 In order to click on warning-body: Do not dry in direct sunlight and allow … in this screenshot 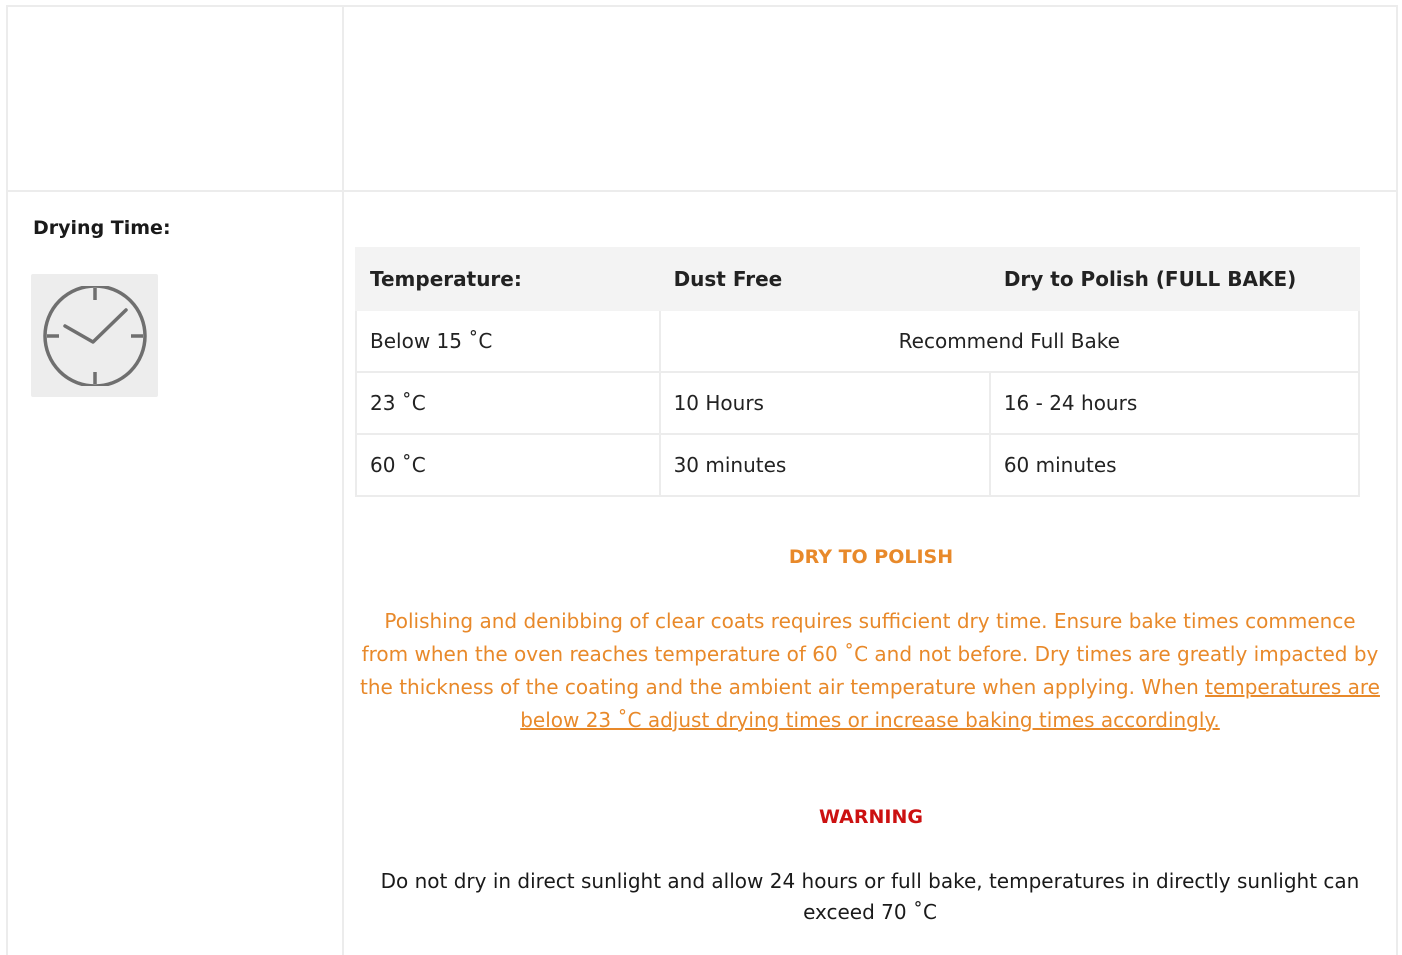, I will do `click(870, 896)`.